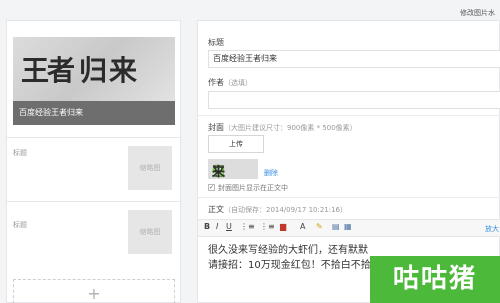 The image size is (500, 303). Describe the element at coordinates (354, 59) in the screenshot. I see `title-input: 百度经验王者归来` at that location.